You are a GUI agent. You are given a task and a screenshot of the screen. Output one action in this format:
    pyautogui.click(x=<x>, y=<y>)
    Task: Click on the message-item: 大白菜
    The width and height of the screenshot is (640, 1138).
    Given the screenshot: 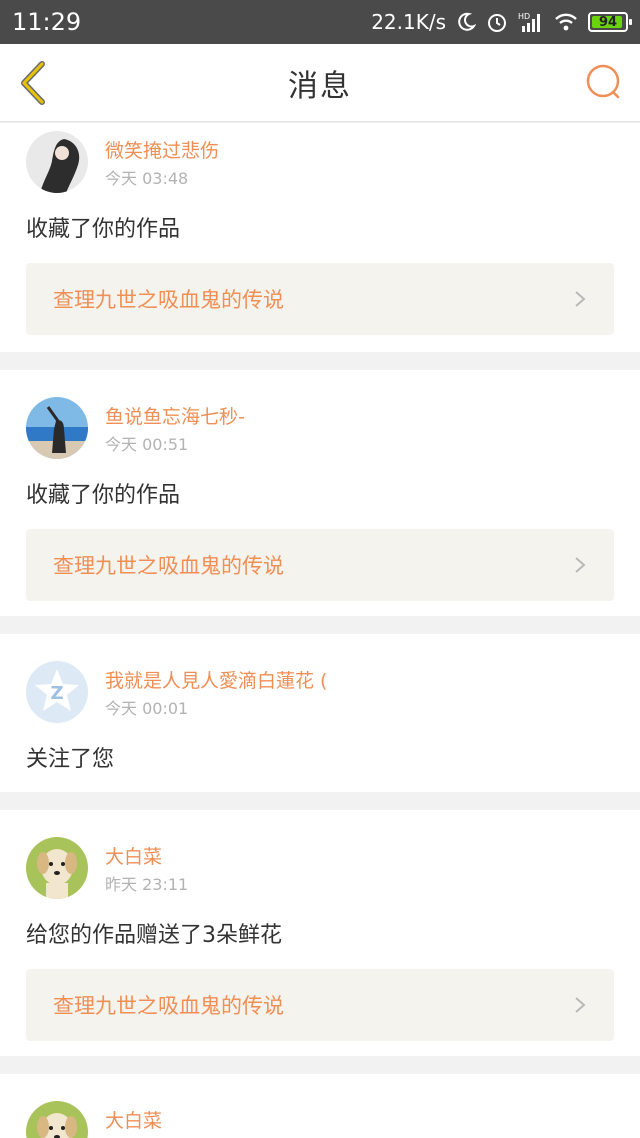 What is the action you would take?
    pyautogui.click(x=320, y=1106)
    